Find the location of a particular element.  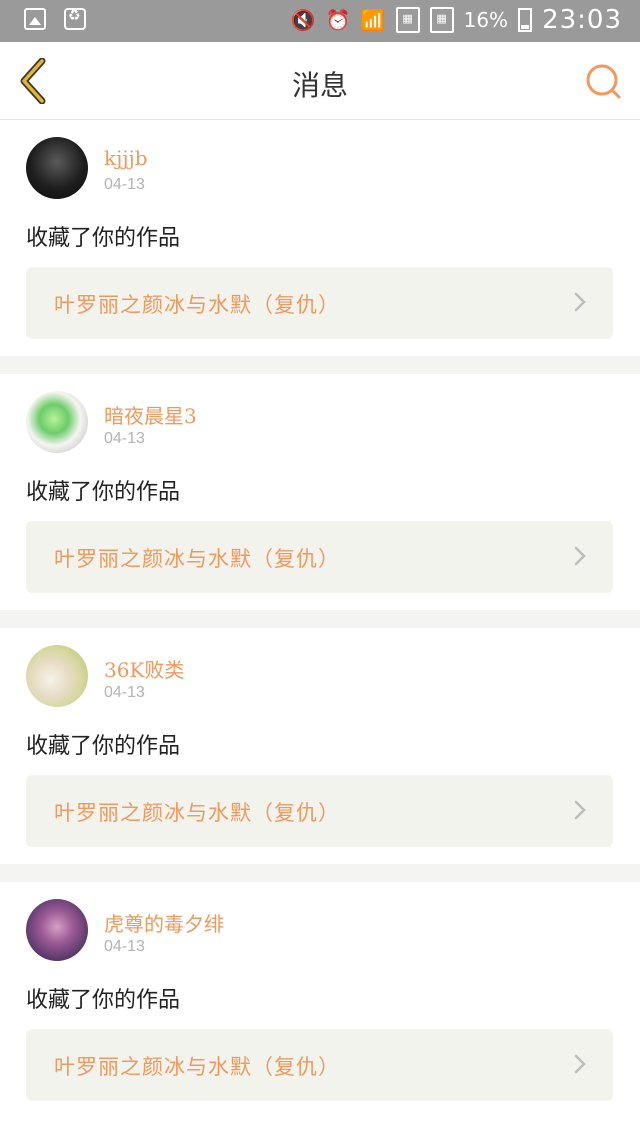

user-name: 36K败类 is located at coordinates (144, 668).